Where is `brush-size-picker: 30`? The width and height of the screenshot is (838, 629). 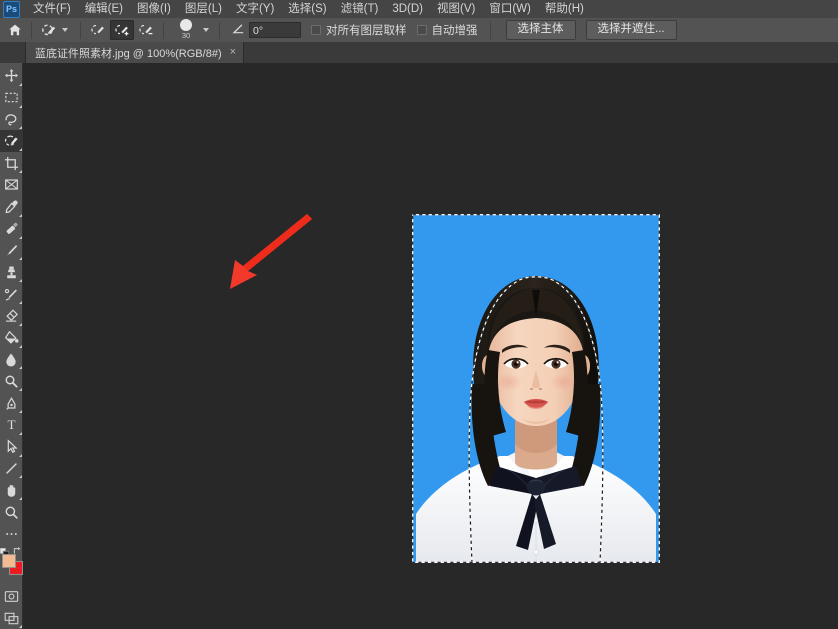 brush-size-picker: 30 is located at coordinates (186, 30).